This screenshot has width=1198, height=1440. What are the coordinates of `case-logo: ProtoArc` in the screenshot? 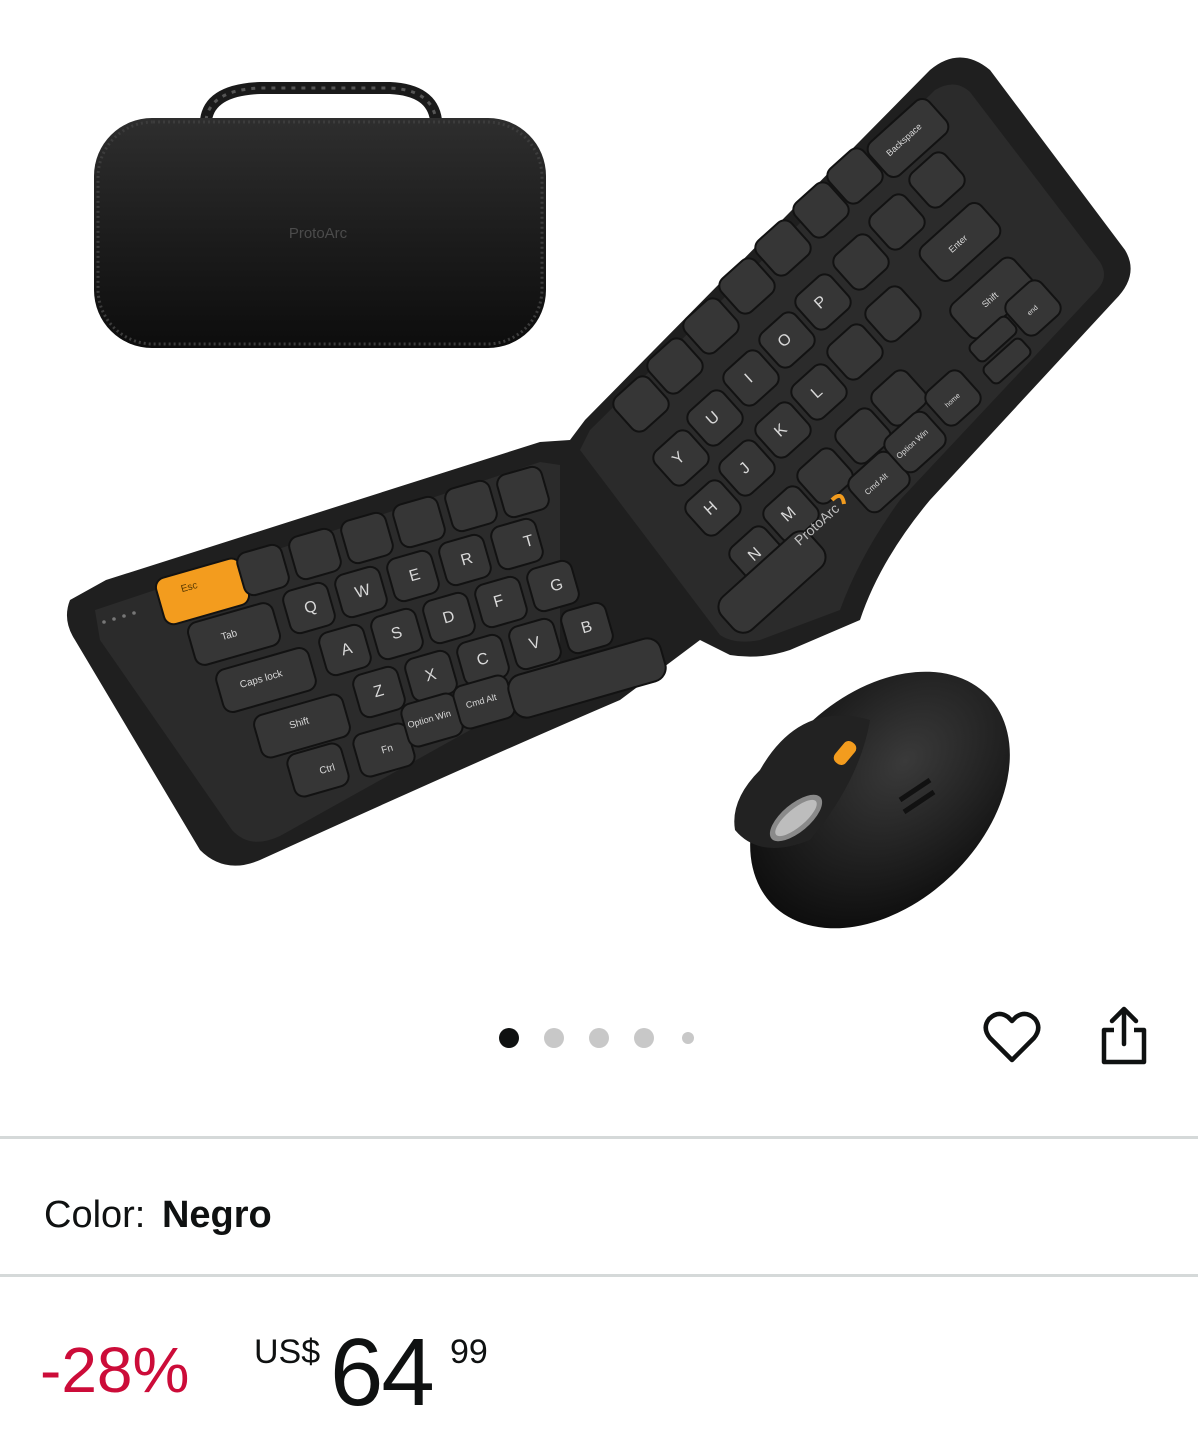 It's located at (318, 233).